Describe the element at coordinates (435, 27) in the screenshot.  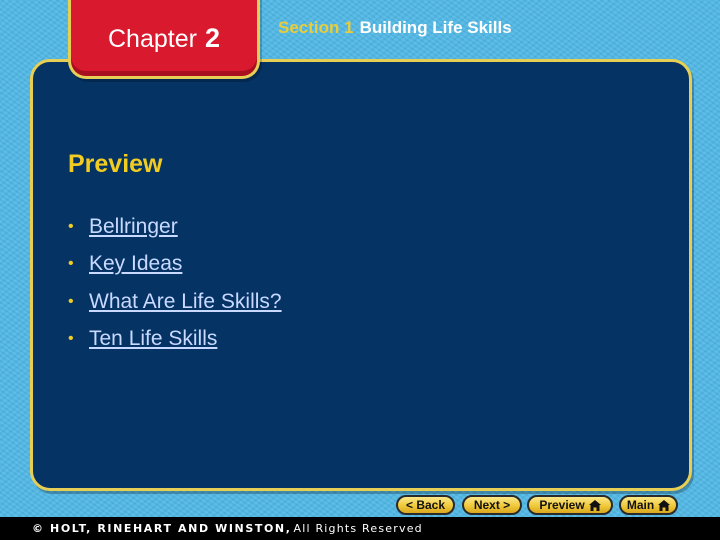
I see `section-title: Building Life Skills` at that location.